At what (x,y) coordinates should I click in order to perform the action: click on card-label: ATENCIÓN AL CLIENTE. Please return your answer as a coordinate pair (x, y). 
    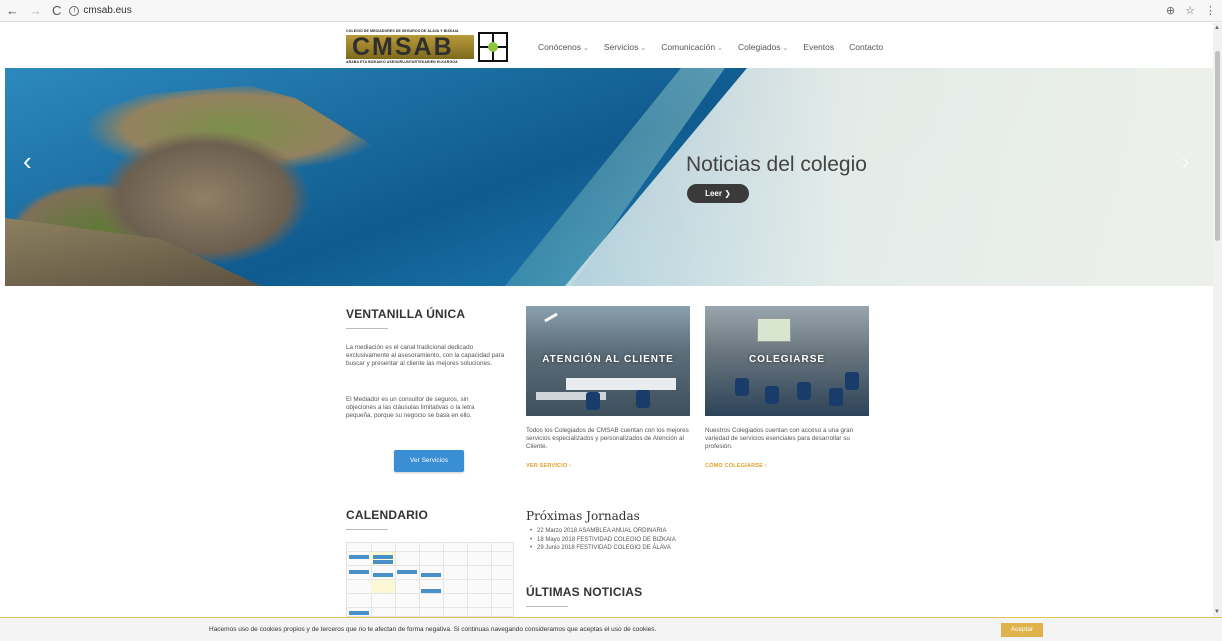
    Looking at the image, I should click on (608, 359).